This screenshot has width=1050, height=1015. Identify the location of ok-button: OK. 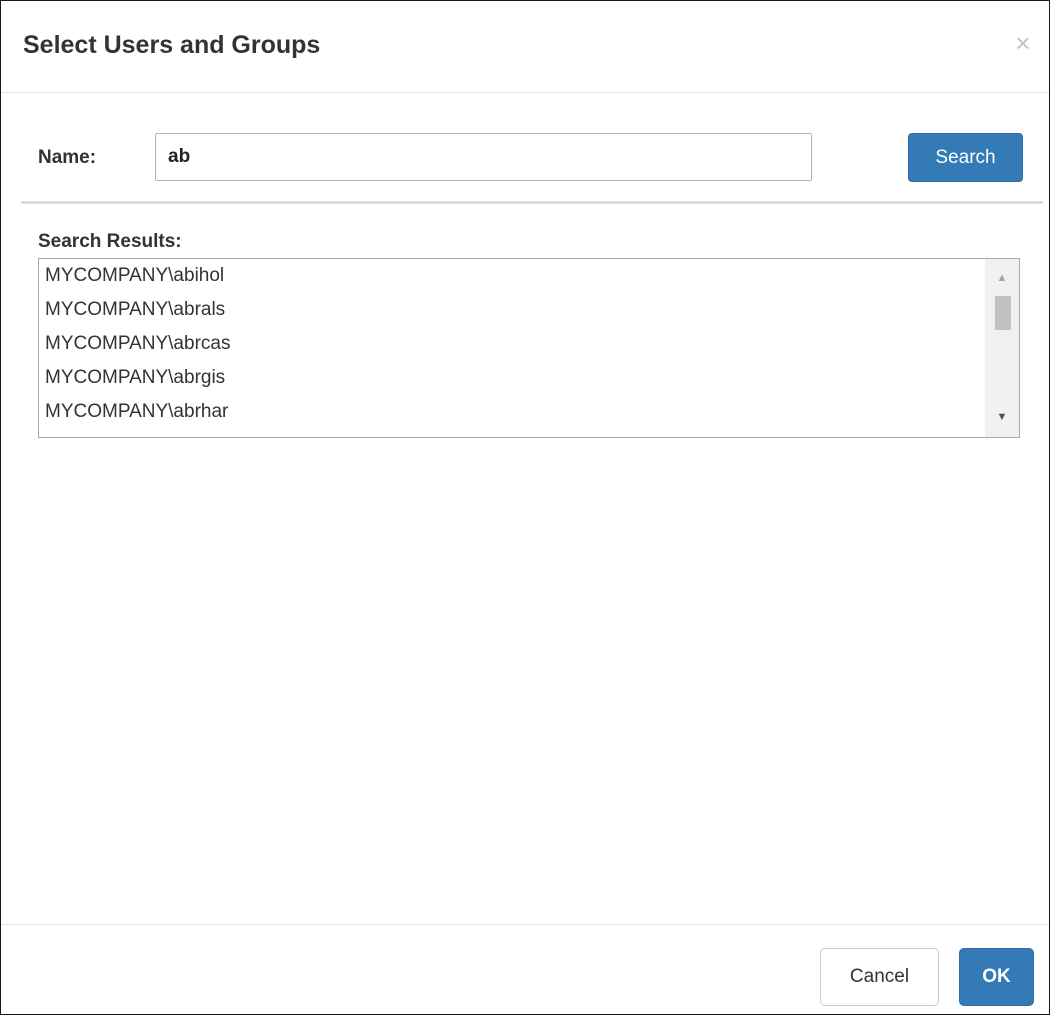
(996, 977).